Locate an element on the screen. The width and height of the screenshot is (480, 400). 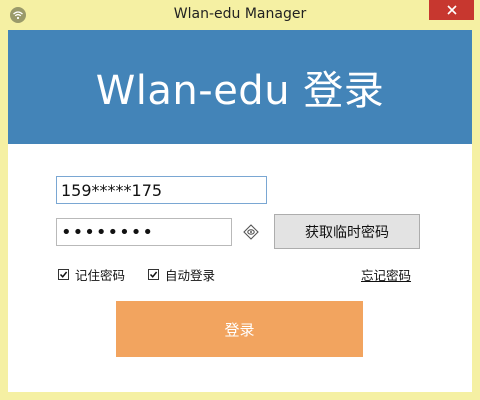
close-icon is located at coordinates (451, 10).